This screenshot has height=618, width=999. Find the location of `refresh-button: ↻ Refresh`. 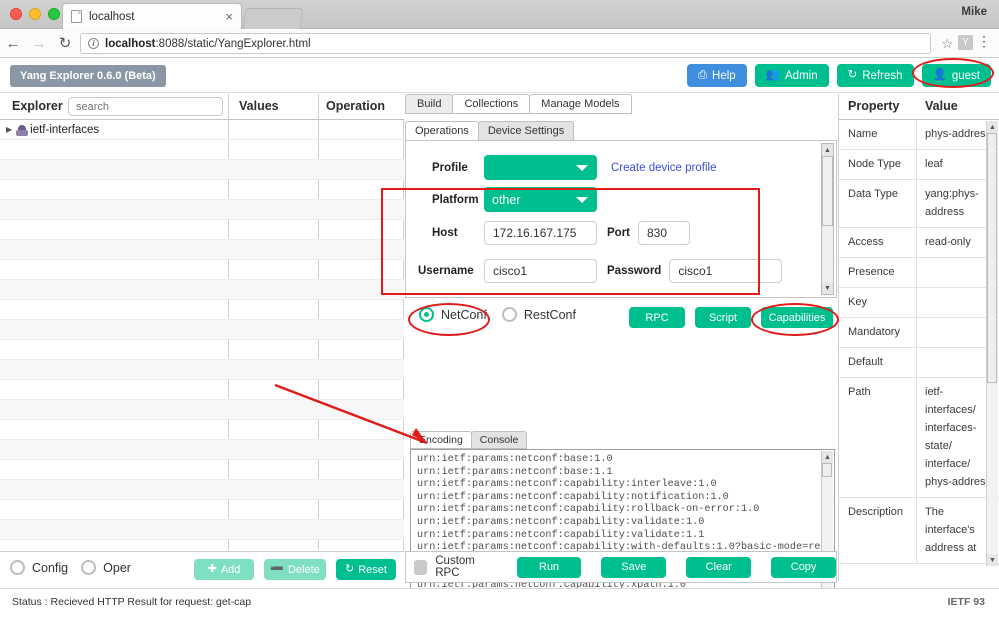

refresh-button: ↻ Refresh is located at coordinates (875, 75).